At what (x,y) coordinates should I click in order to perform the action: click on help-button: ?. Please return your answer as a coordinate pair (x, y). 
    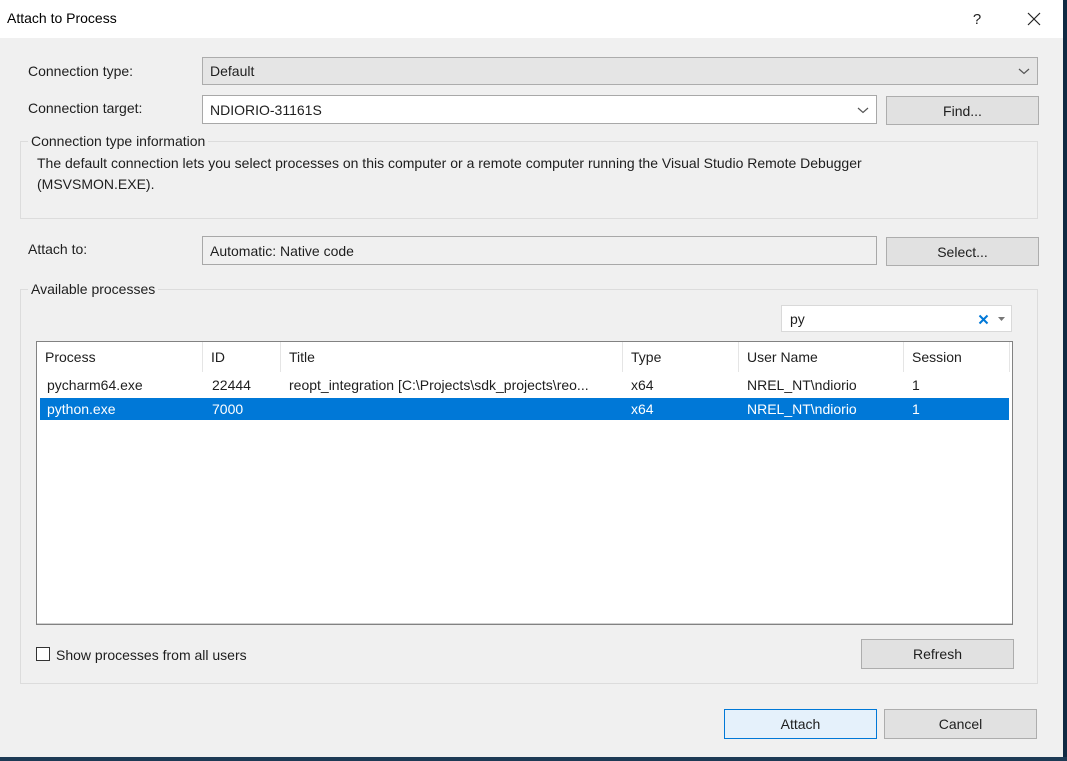
    Looking at the image, I should click on (977, 19).